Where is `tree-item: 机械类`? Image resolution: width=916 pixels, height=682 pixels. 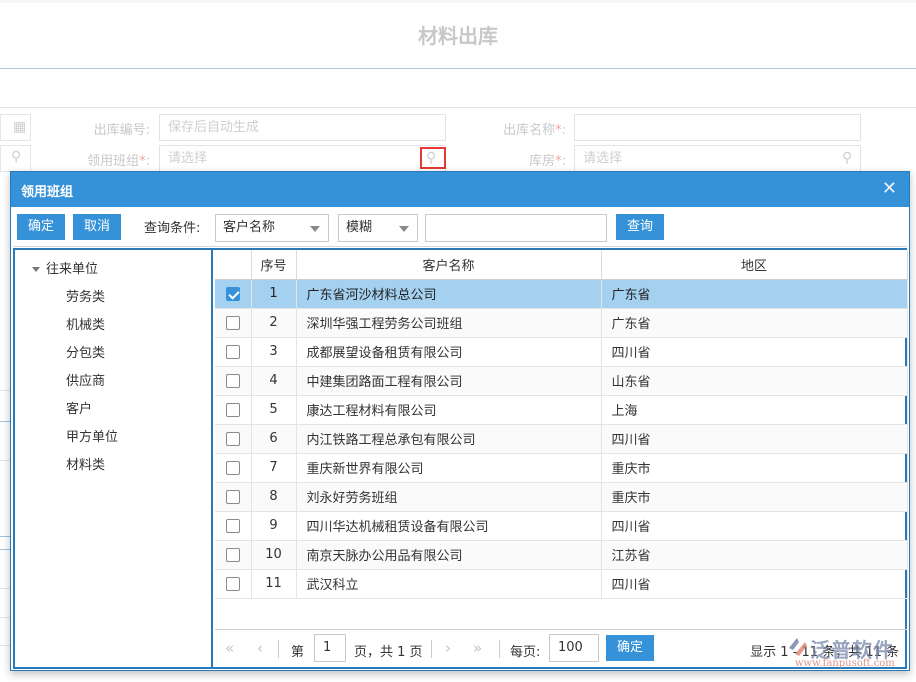
tree-item: 机械类 is located at coordinates (85, 323).